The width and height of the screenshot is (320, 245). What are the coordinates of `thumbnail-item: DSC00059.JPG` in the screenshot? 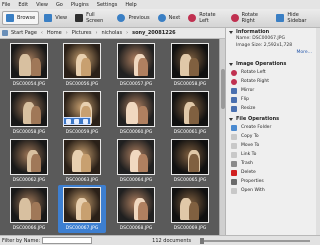 It's located at (82, 113).